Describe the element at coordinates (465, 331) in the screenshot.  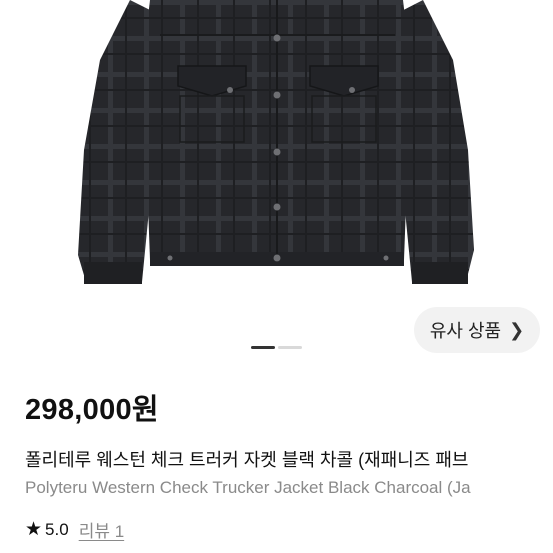
I see `similar-products-label: 유사 상품` at that location.